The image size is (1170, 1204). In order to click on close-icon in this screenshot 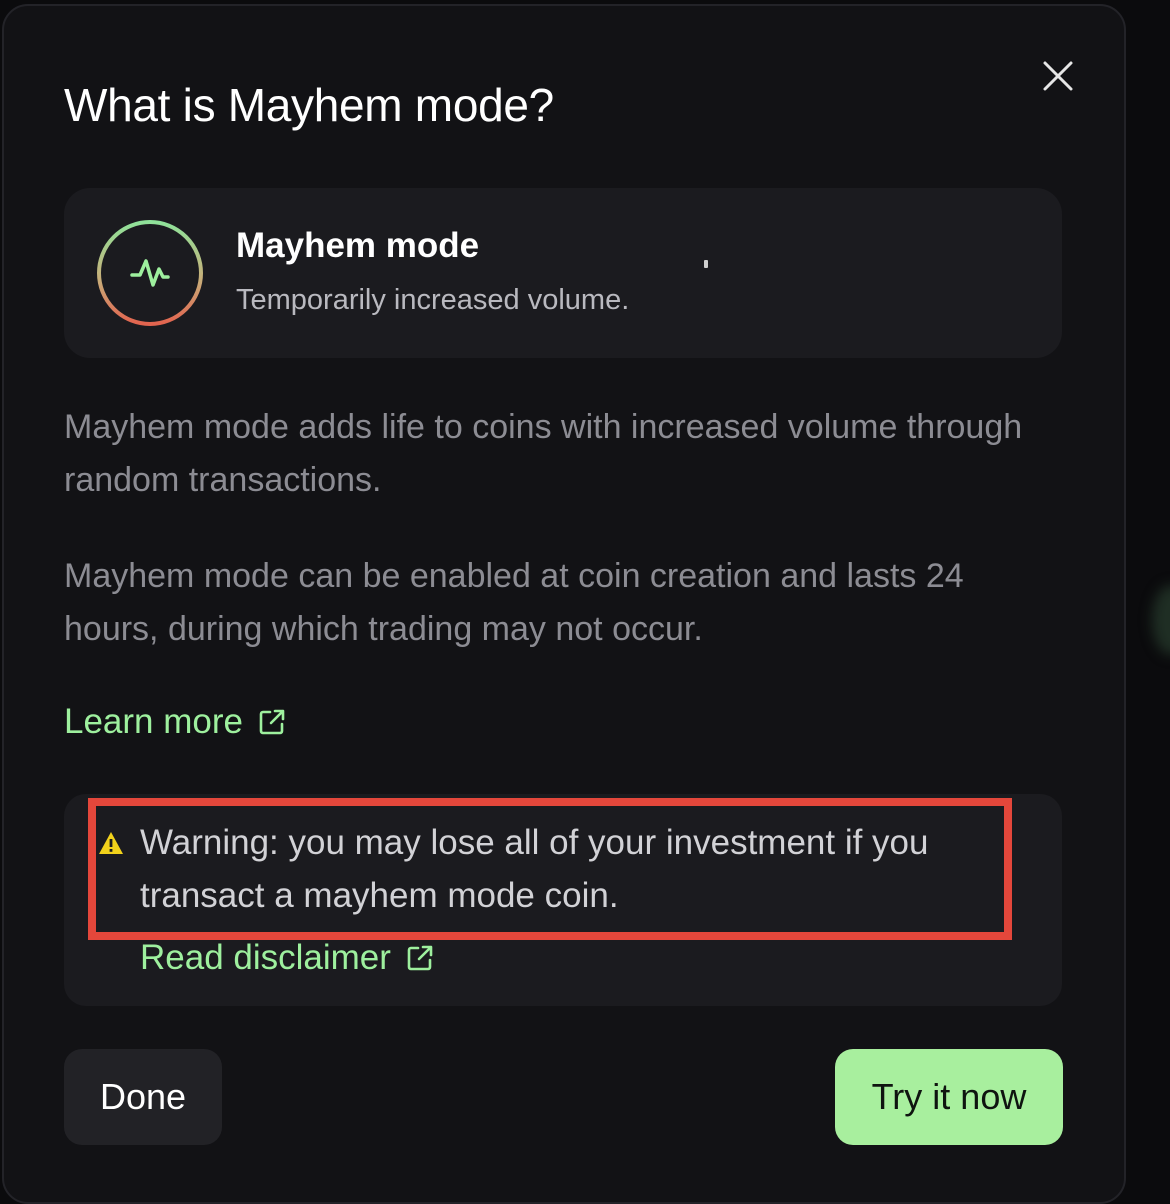, I will do `click(1058, 76)`.